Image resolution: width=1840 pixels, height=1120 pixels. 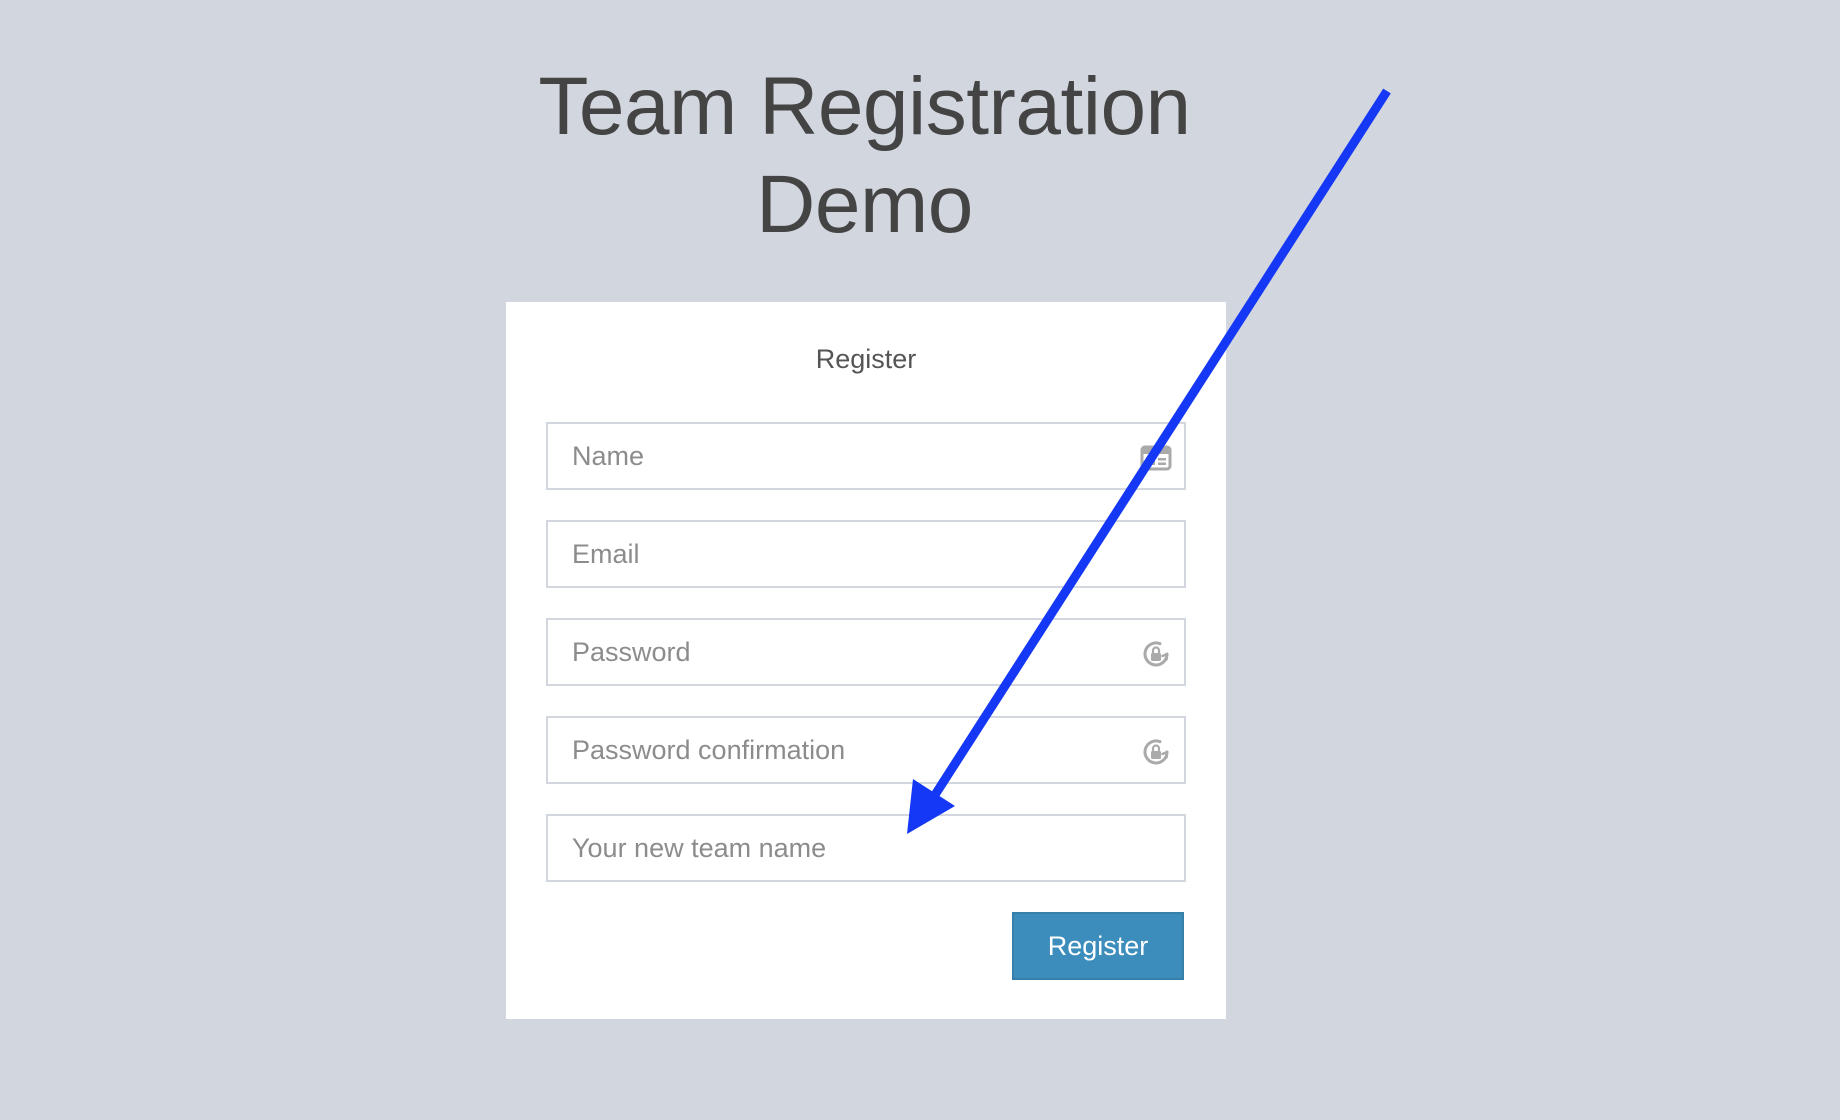 I want to click on register-button: Register, so click(x=1098, y=946).